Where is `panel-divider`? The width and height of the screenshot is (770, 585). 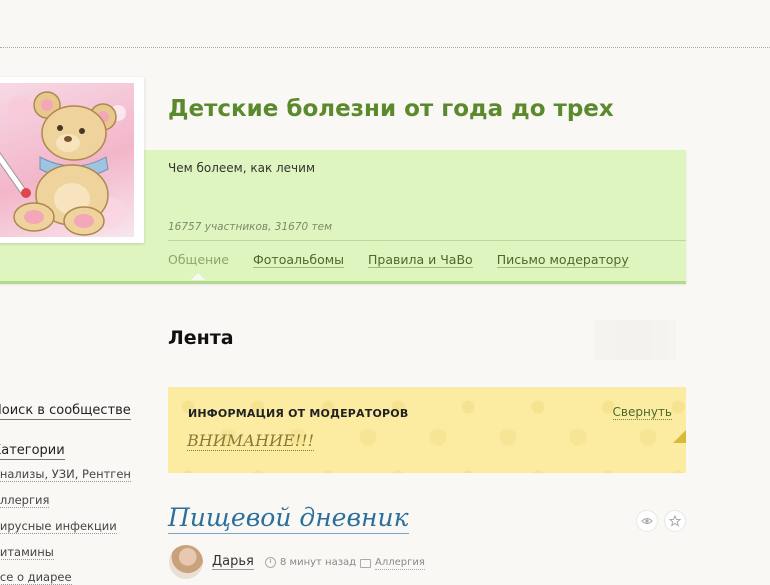
panel-divider is located at coordinates (427, 240).